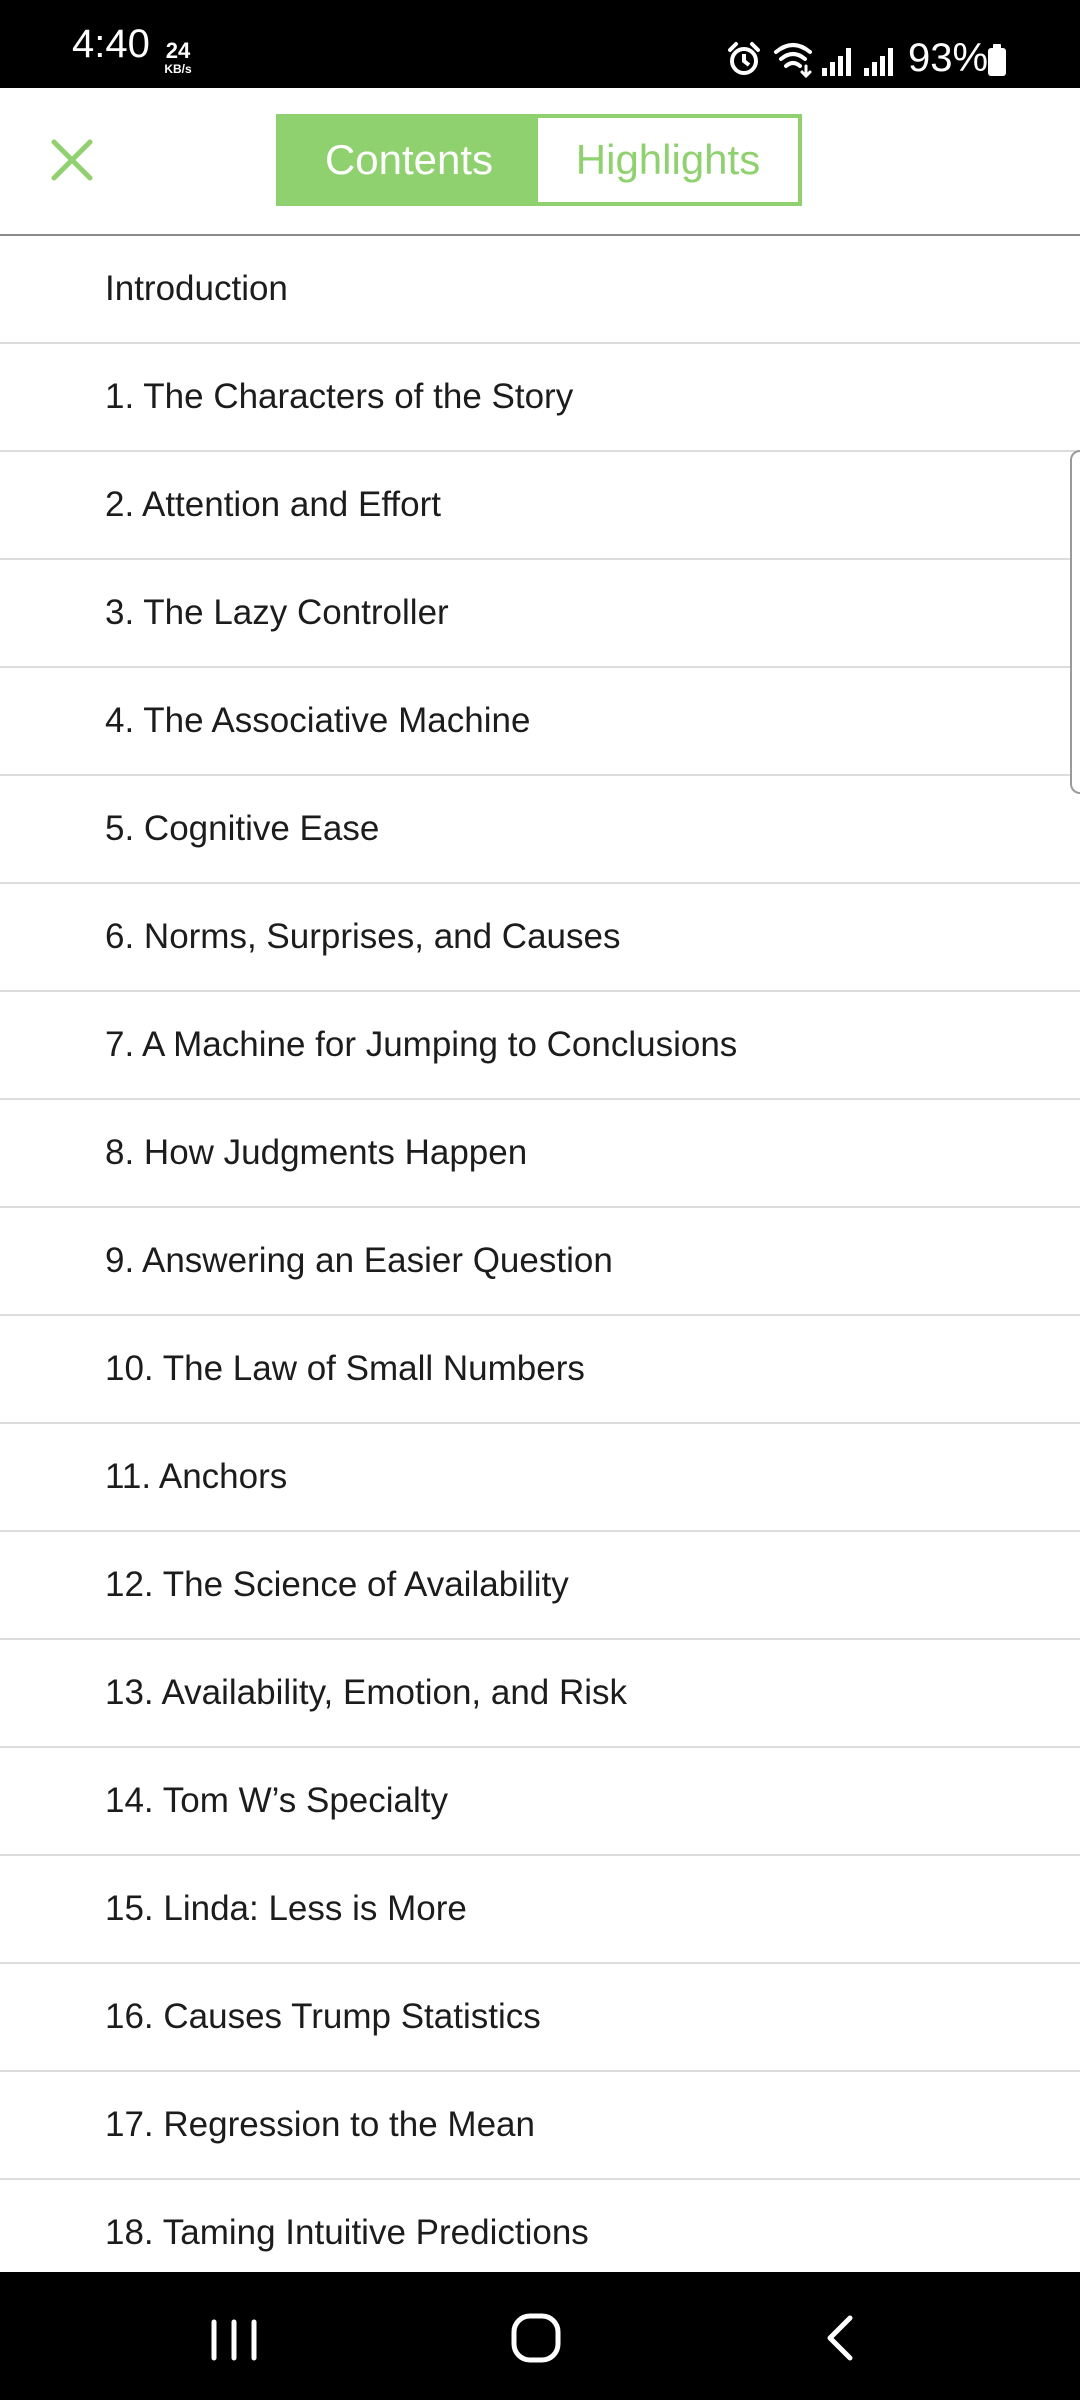  I want to click on alarm-icon, so click(744, 58).